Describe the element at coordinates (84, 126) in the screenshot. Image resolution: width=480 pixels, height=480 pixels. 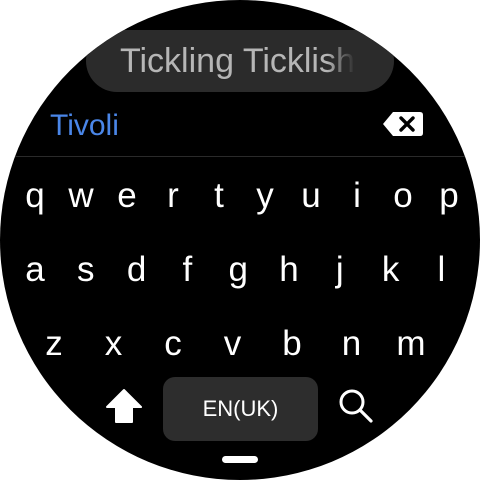
I see `typed-text: Tivoli` at that location.